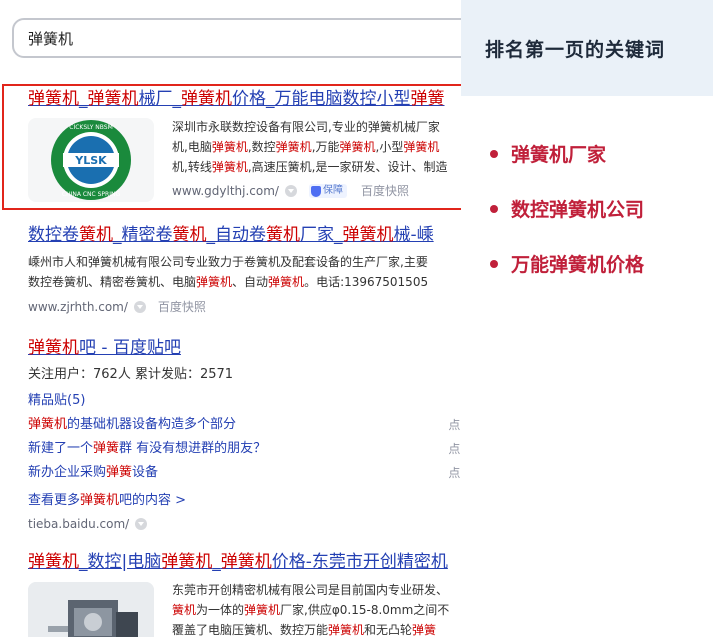 This screenshot has width=713, height=637. What do you see at coordinates (112, 282) in the screenshot?
I see `text-fragment: 数控卷簧机、精密卷簧机、电脑` at bounding box center [112, 282].